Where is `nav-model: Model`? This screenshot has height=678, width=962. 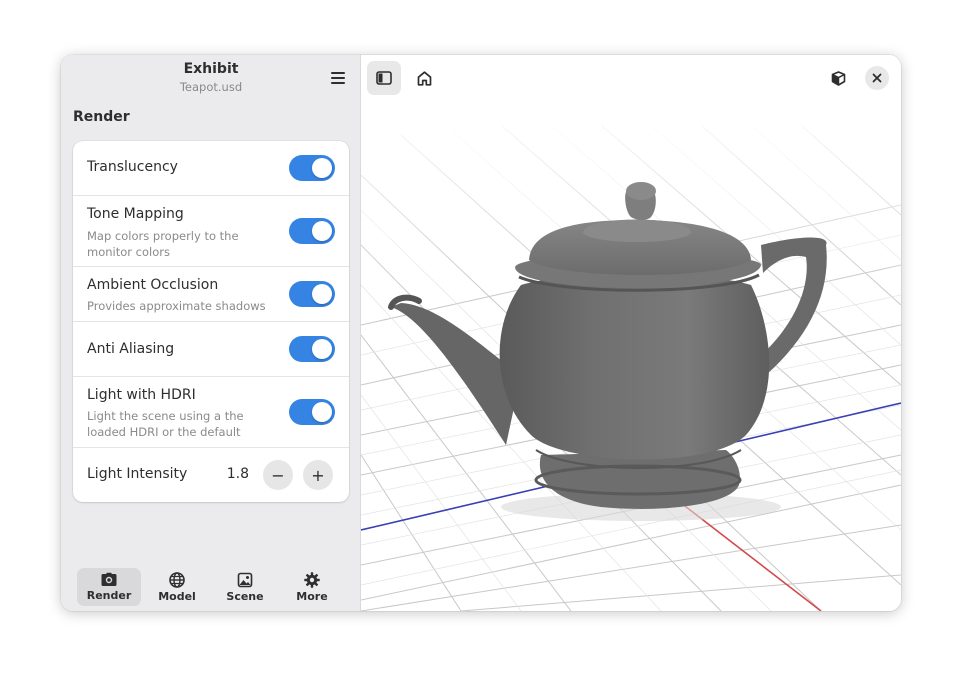
nav-model: Model is located at coordinates (177, 587).